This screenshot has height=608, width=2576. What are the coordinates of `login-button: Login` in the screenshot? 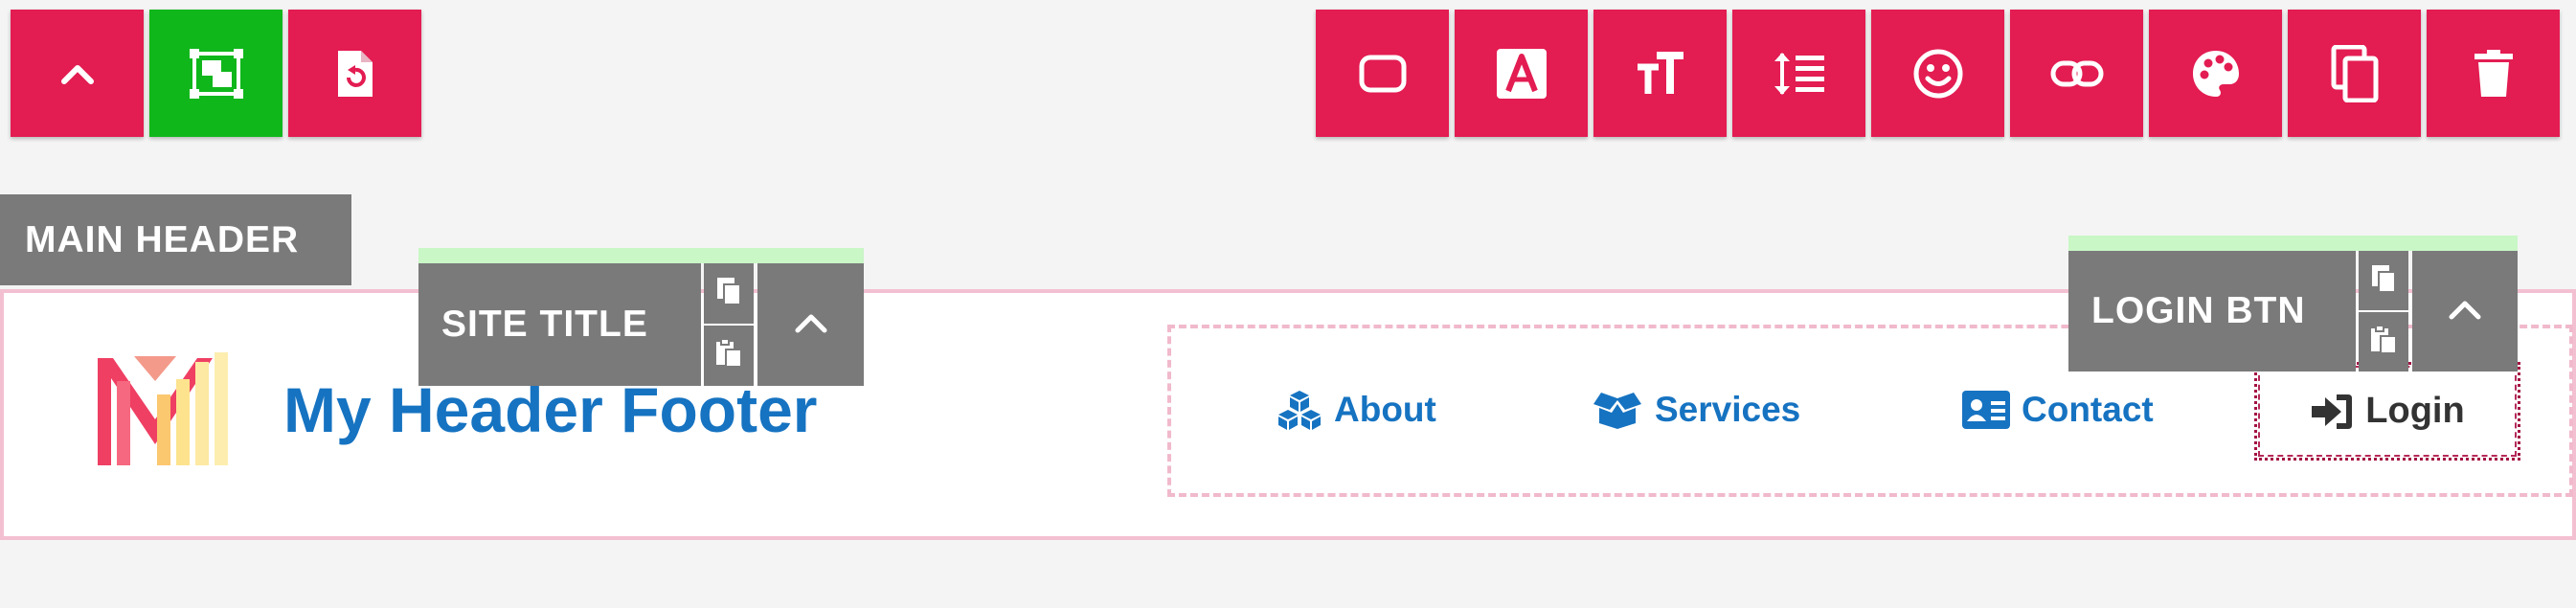 It's located at (2387, 411).